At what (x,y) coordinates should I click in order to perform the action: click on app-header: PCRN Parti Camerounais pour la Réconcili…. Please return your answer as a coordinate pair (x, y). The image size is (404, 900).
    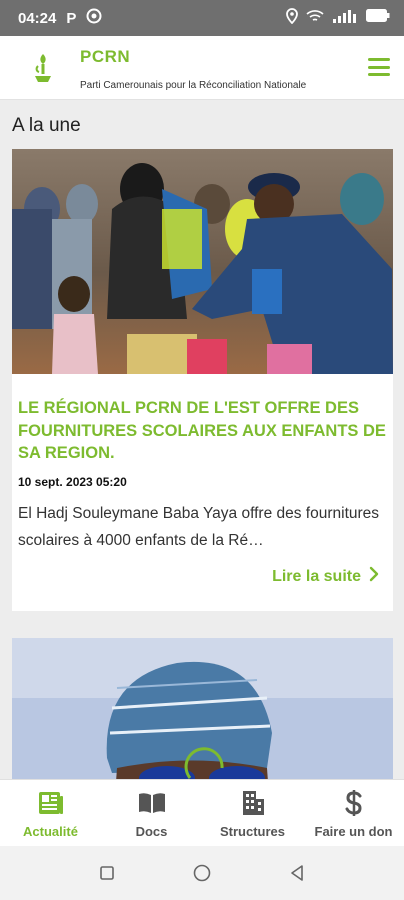
    Looking at the image, I should click on (202, 68).